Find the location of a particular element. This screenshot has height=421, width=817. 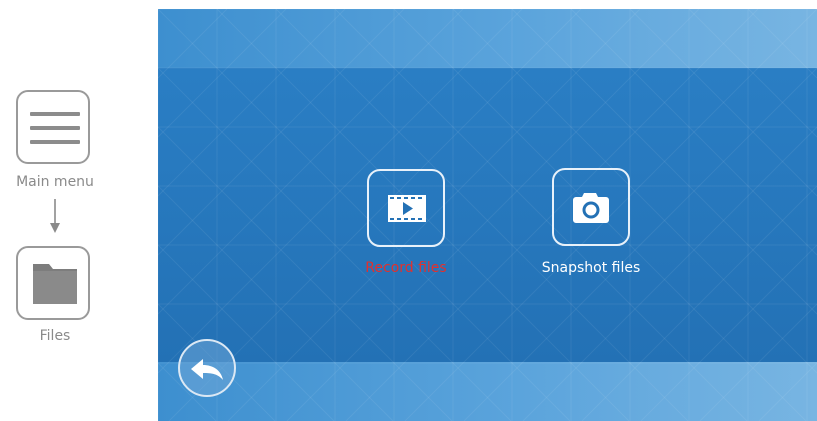

snapshot-files-label: Snapshot files is located at coordinates (591, 268).